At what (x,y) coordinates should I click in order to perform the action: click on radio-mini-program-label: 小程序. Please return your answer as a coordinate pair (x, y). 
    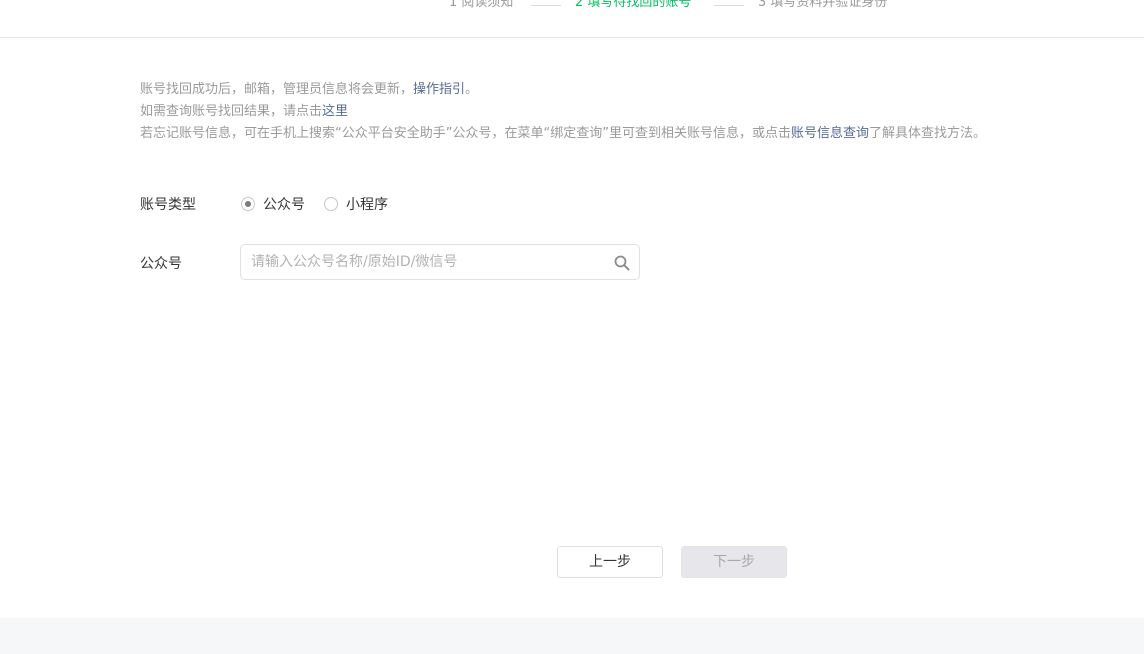
    Looking at the image, I should click on (367, 205).